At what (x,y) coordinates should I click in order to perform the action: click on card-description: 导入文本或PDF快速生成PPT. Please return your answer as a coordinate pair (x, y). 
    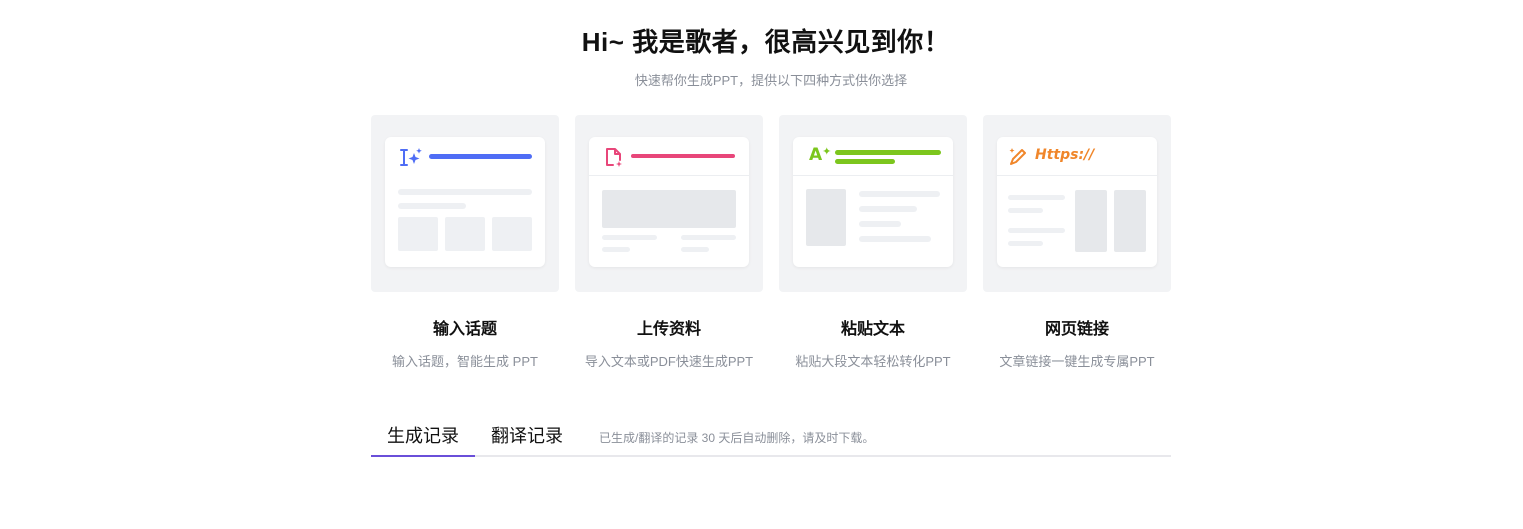
    Looking at the image, I should click on (669, 361).